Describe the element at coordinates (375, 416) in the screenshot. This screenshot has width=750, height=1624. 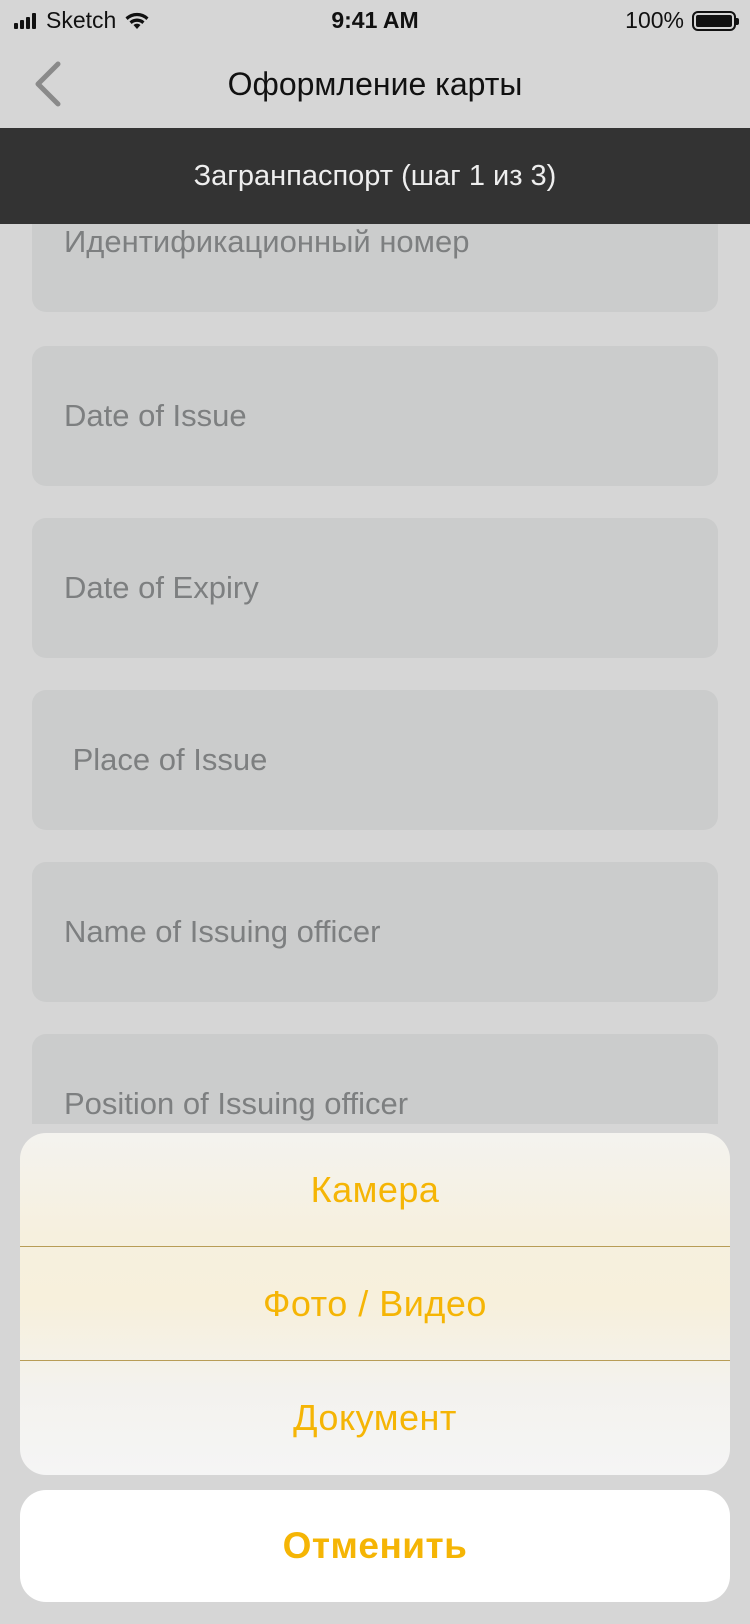
I see `date-of-issue-field: Date of Issue` at that location.